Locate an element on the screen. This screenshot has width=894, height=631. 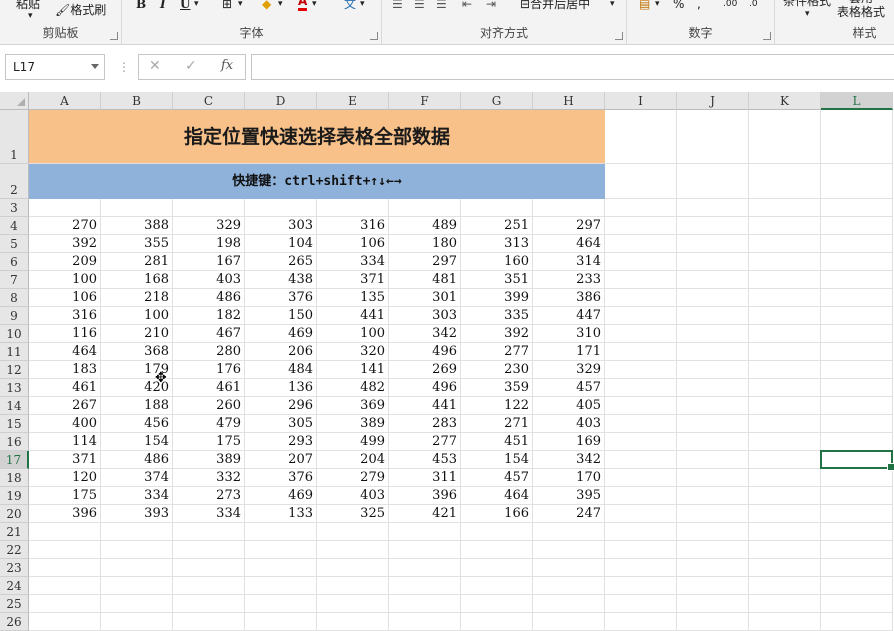
row-header-25: 25 is located at coordinates (14, 604).